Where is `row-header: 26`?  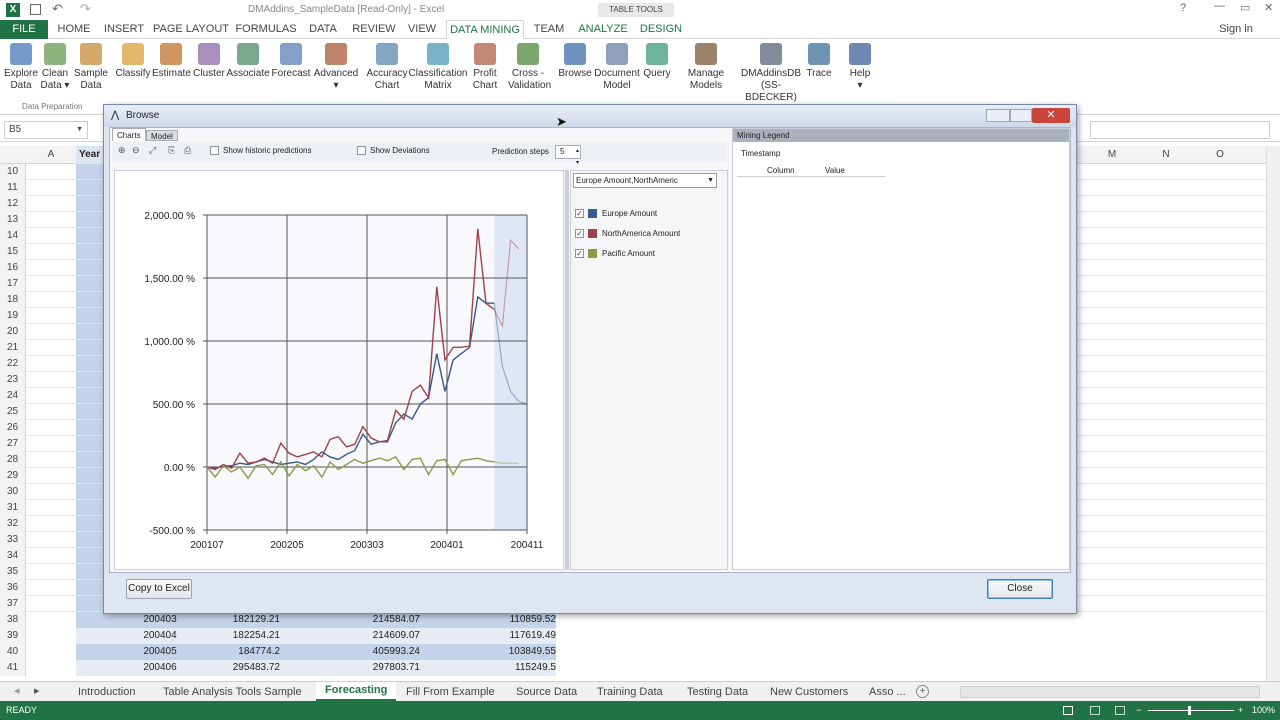
row-header: 26 is located at coordinates (13, 428).